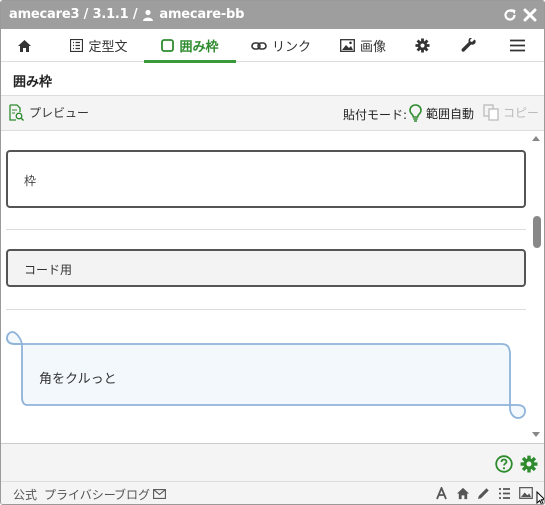 The height and width of the screenshot is (505, 545). I want to click on footer: 公式 プライバシー ブログ, so click(272, 492).